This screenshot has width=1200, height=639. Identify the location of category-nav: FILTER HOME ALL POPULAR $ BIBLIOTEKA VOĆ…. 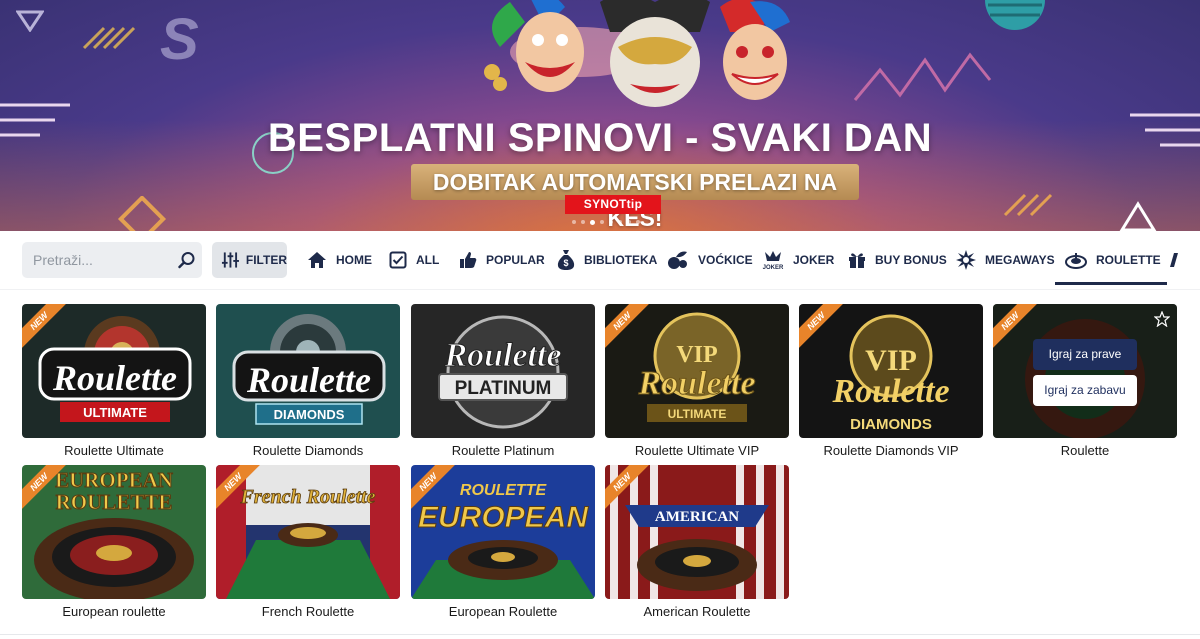
(600, 260).